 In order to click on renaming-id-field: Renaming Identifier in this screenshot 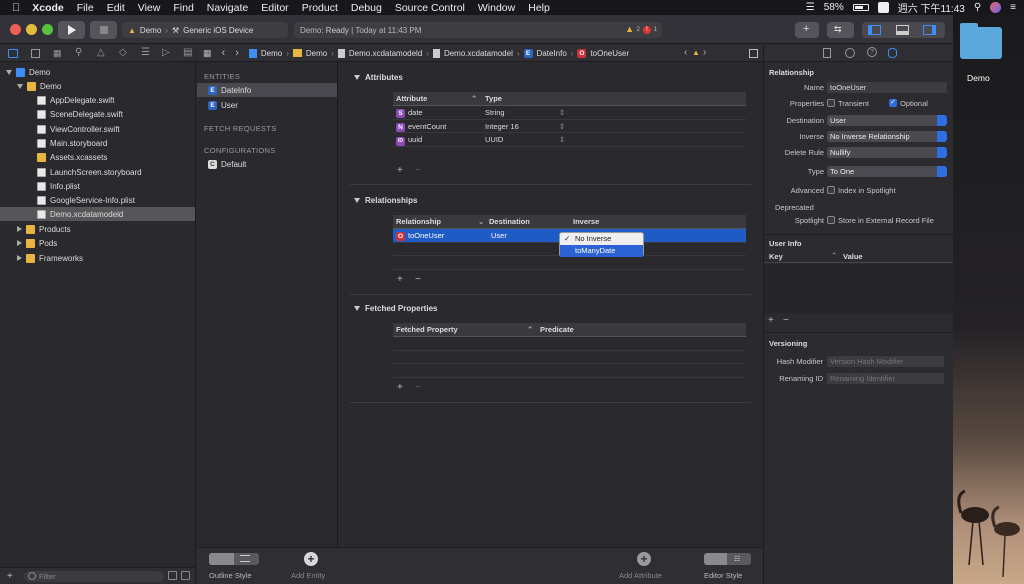, I will do `click(885, 378)`.